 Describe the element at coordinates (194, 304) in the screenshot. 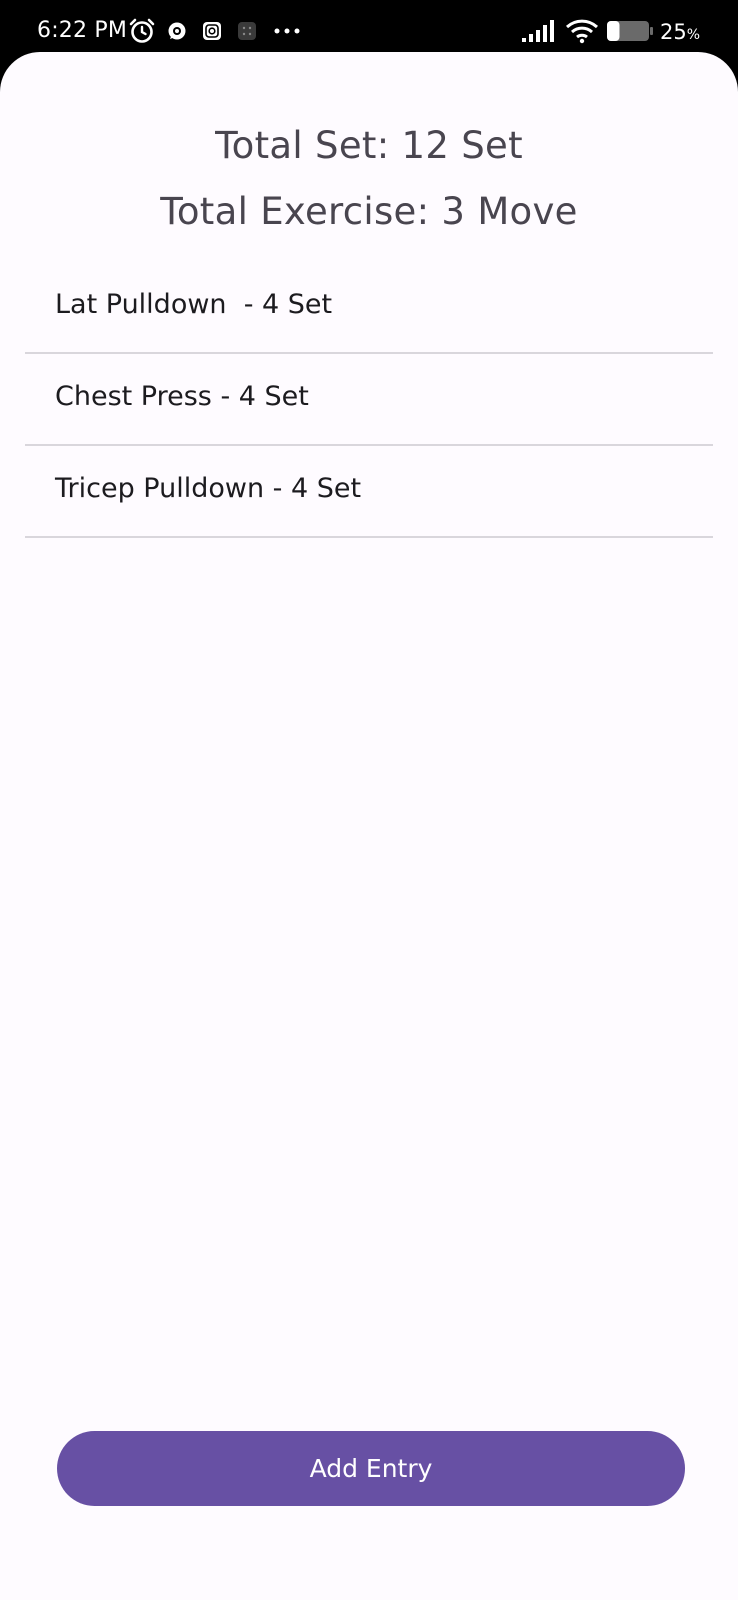

I see `exercise-entry-text: Lat Pulldown - 4 Set` at that location.